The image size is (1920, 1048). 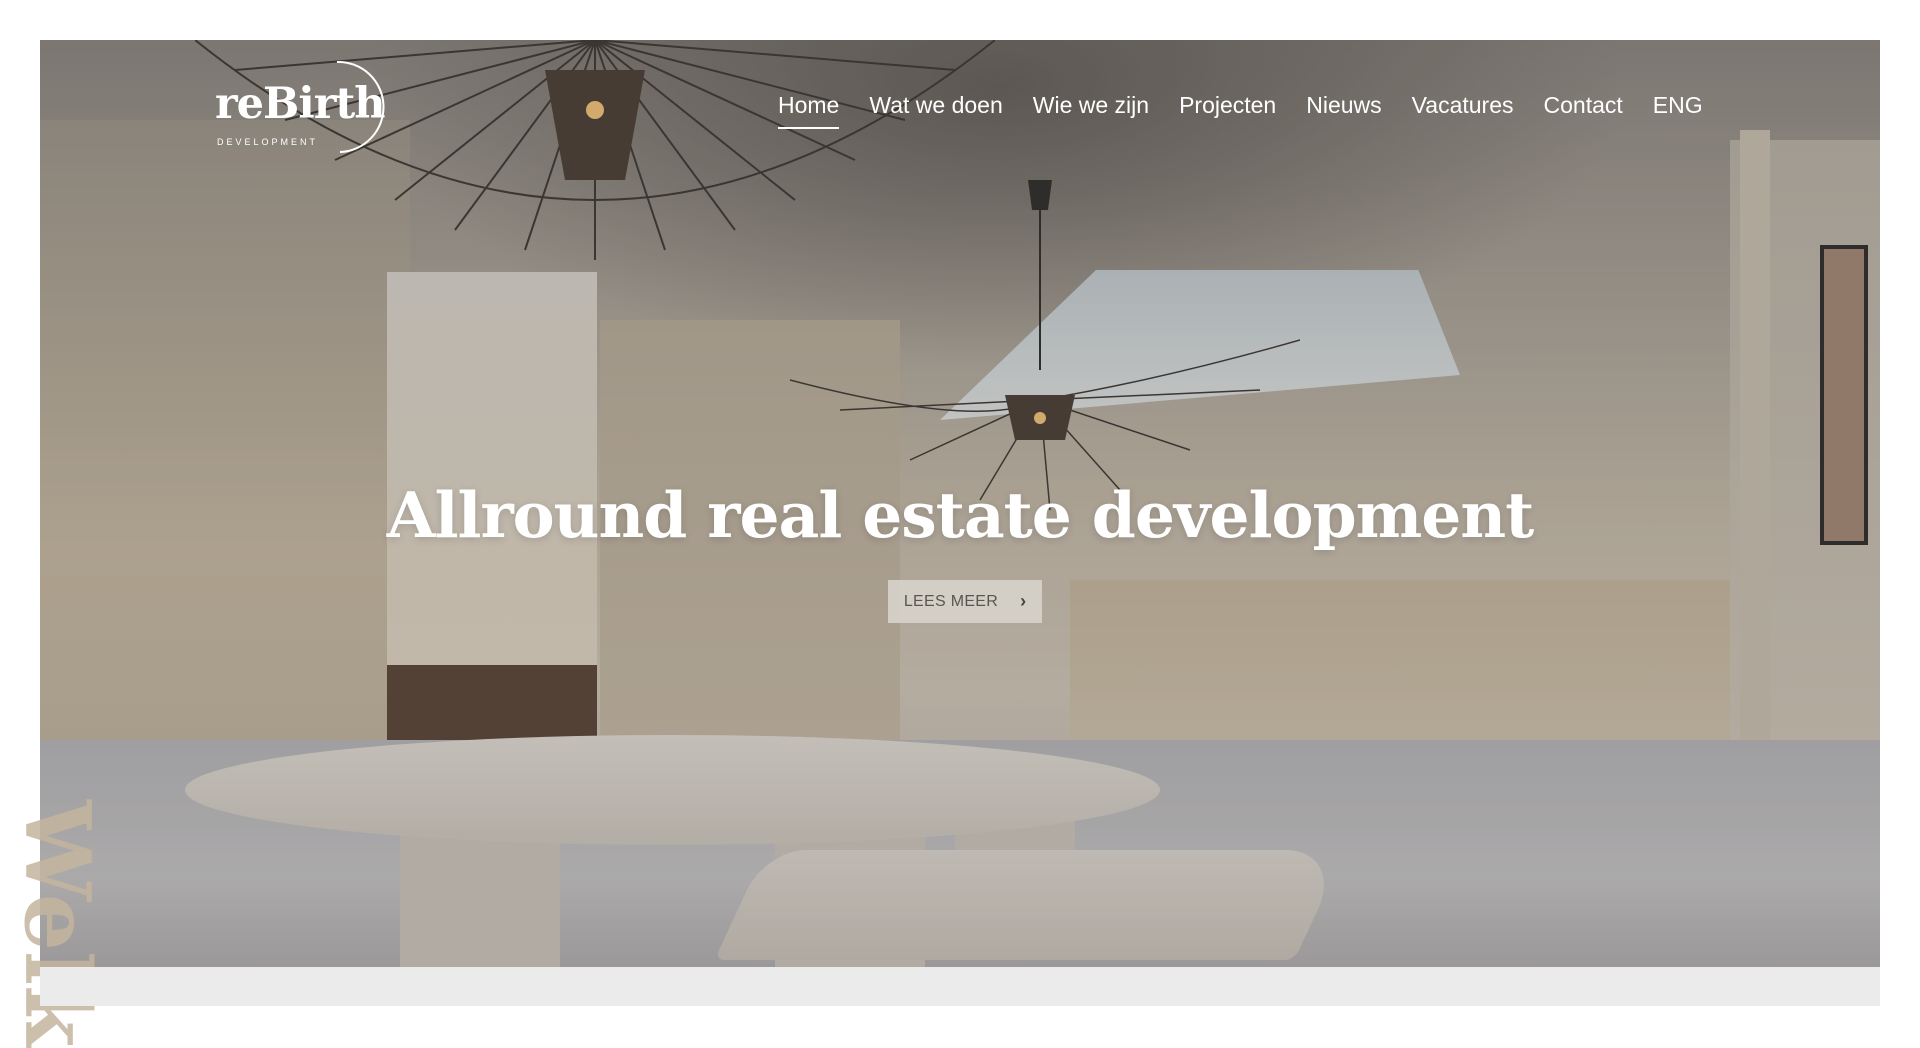 What do you see at coordinates (1023, 601) in the screenshot?
I see `chevron-right-icon: ›` at bounding box center [1023, 601].